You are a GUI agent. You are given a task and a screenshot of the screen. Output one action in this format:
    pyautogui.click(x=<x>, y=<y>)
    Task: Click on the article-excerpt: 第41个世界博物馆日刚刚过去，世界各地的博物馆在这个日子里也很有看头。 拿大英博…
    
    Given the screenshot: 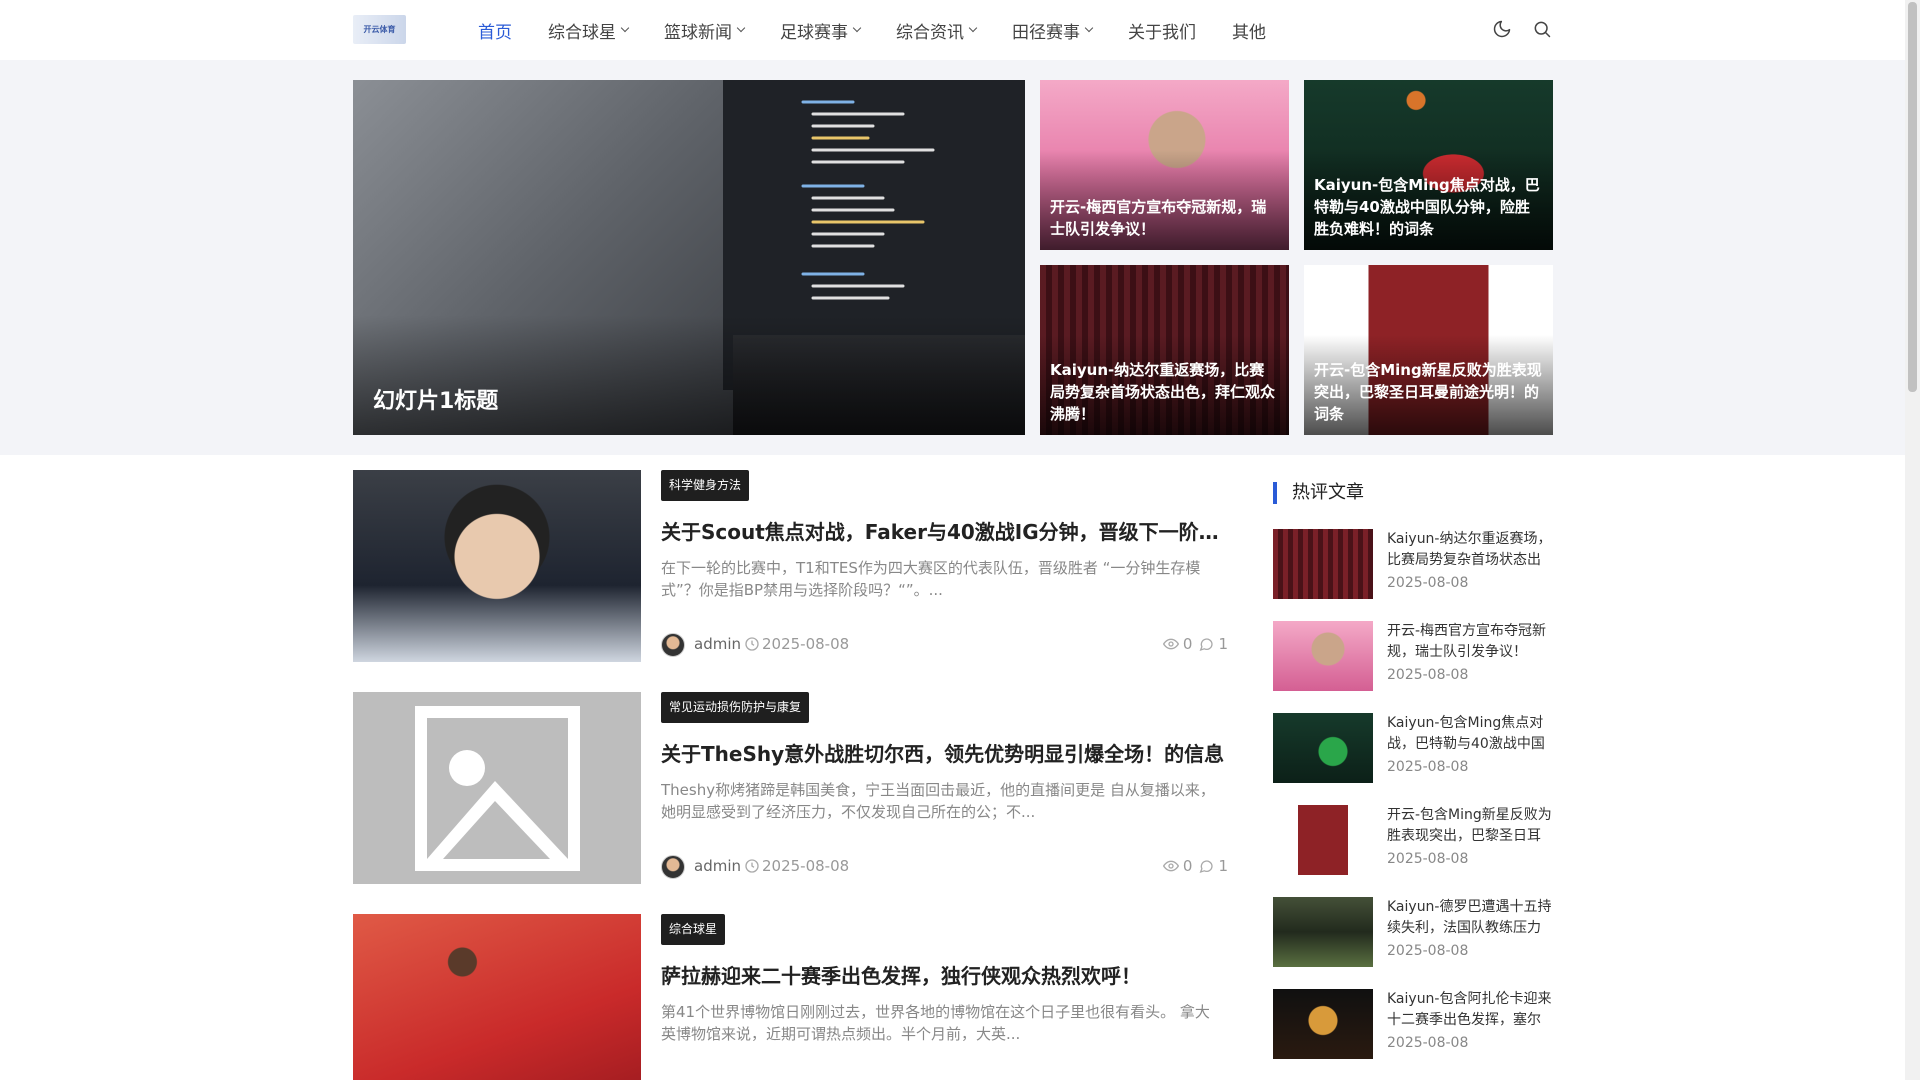 What is the action you would take?
    pyautogui.click(x=935, y=1023)
    